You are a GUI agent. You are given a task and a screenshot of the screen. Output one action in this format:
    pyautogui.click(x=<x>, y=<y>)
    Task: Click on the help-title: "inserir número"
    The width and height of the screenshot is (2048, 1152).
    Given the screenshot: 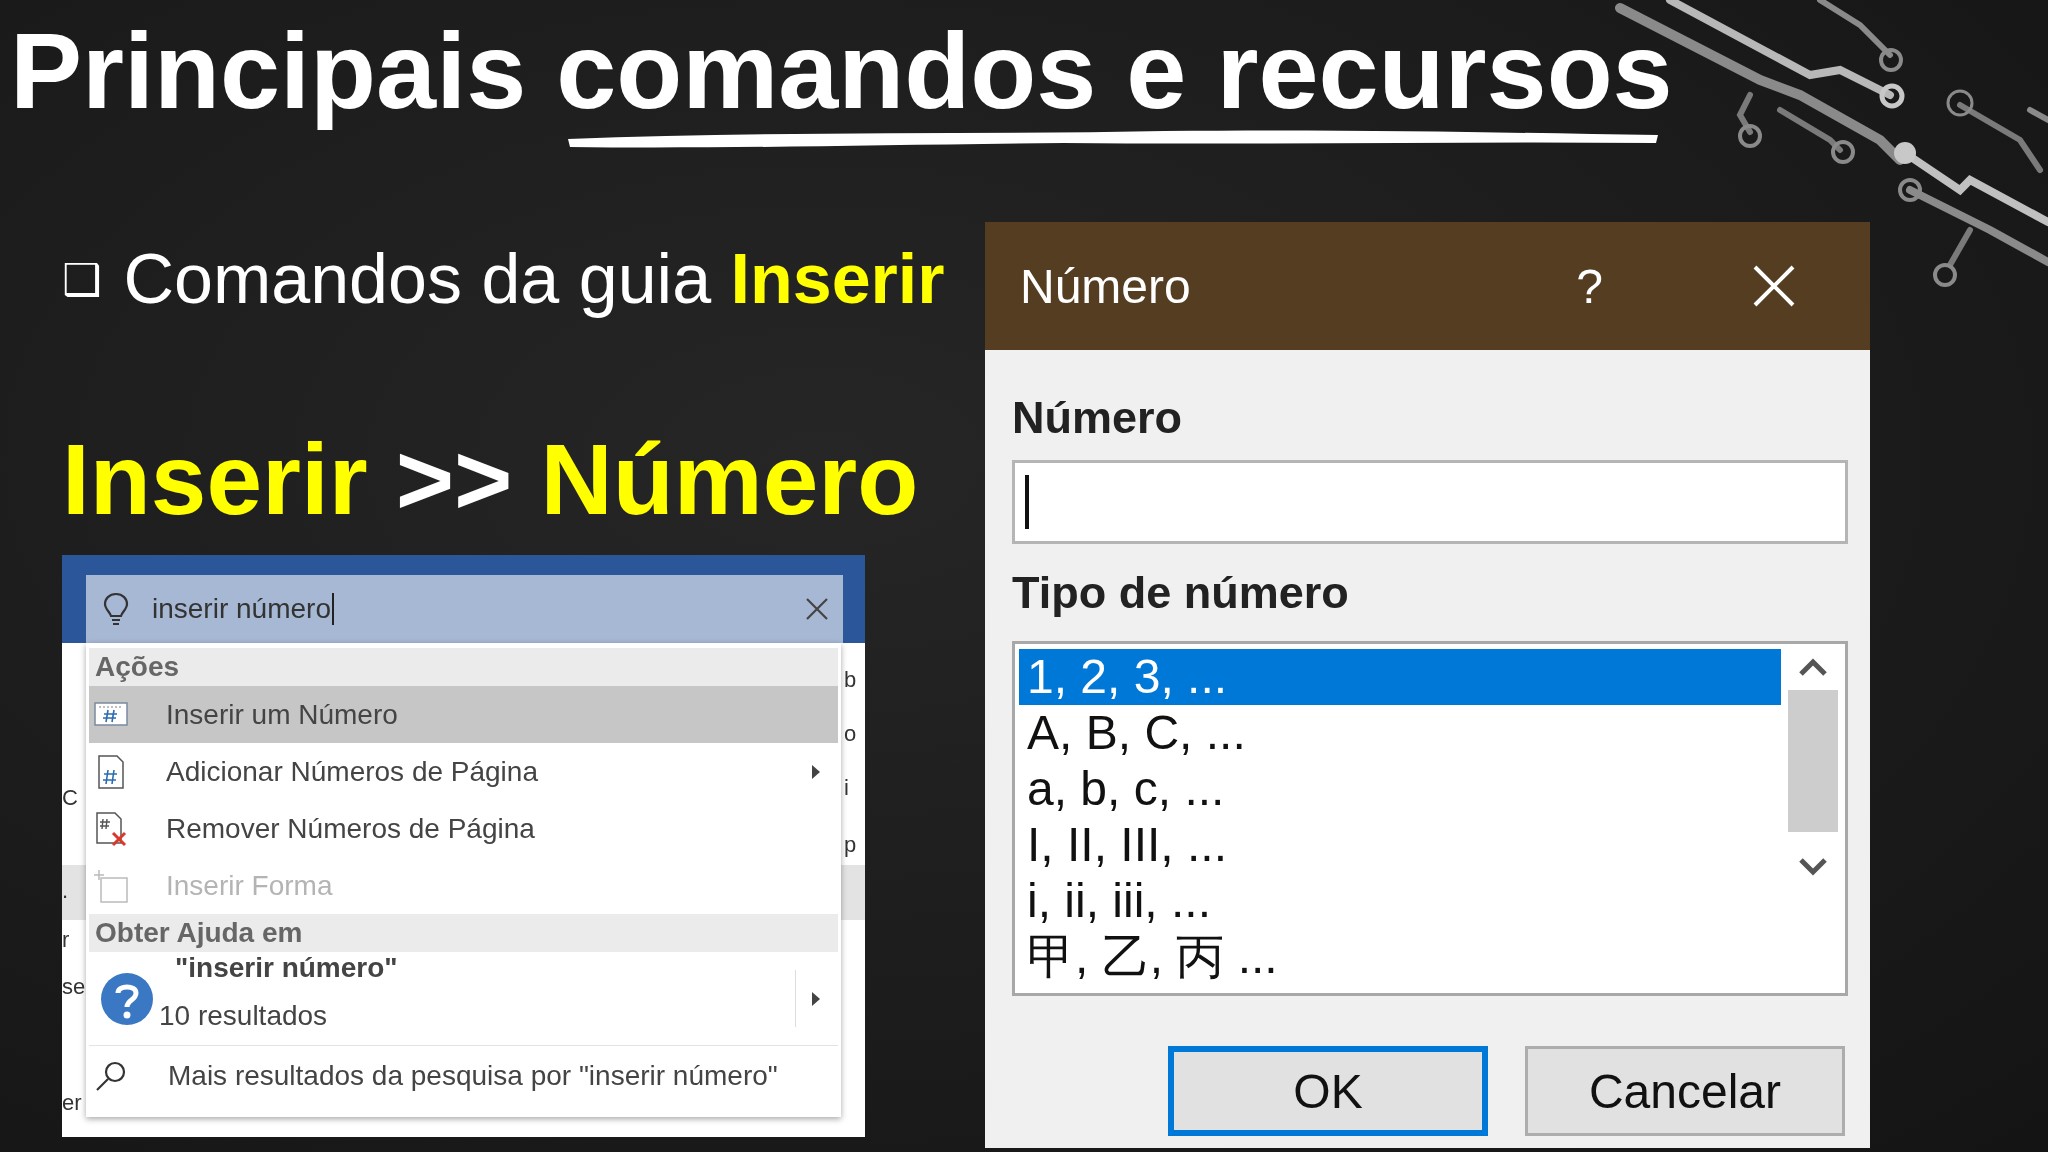 What is the action you would take?
    pyautogui.click(x=286, y=968)
    